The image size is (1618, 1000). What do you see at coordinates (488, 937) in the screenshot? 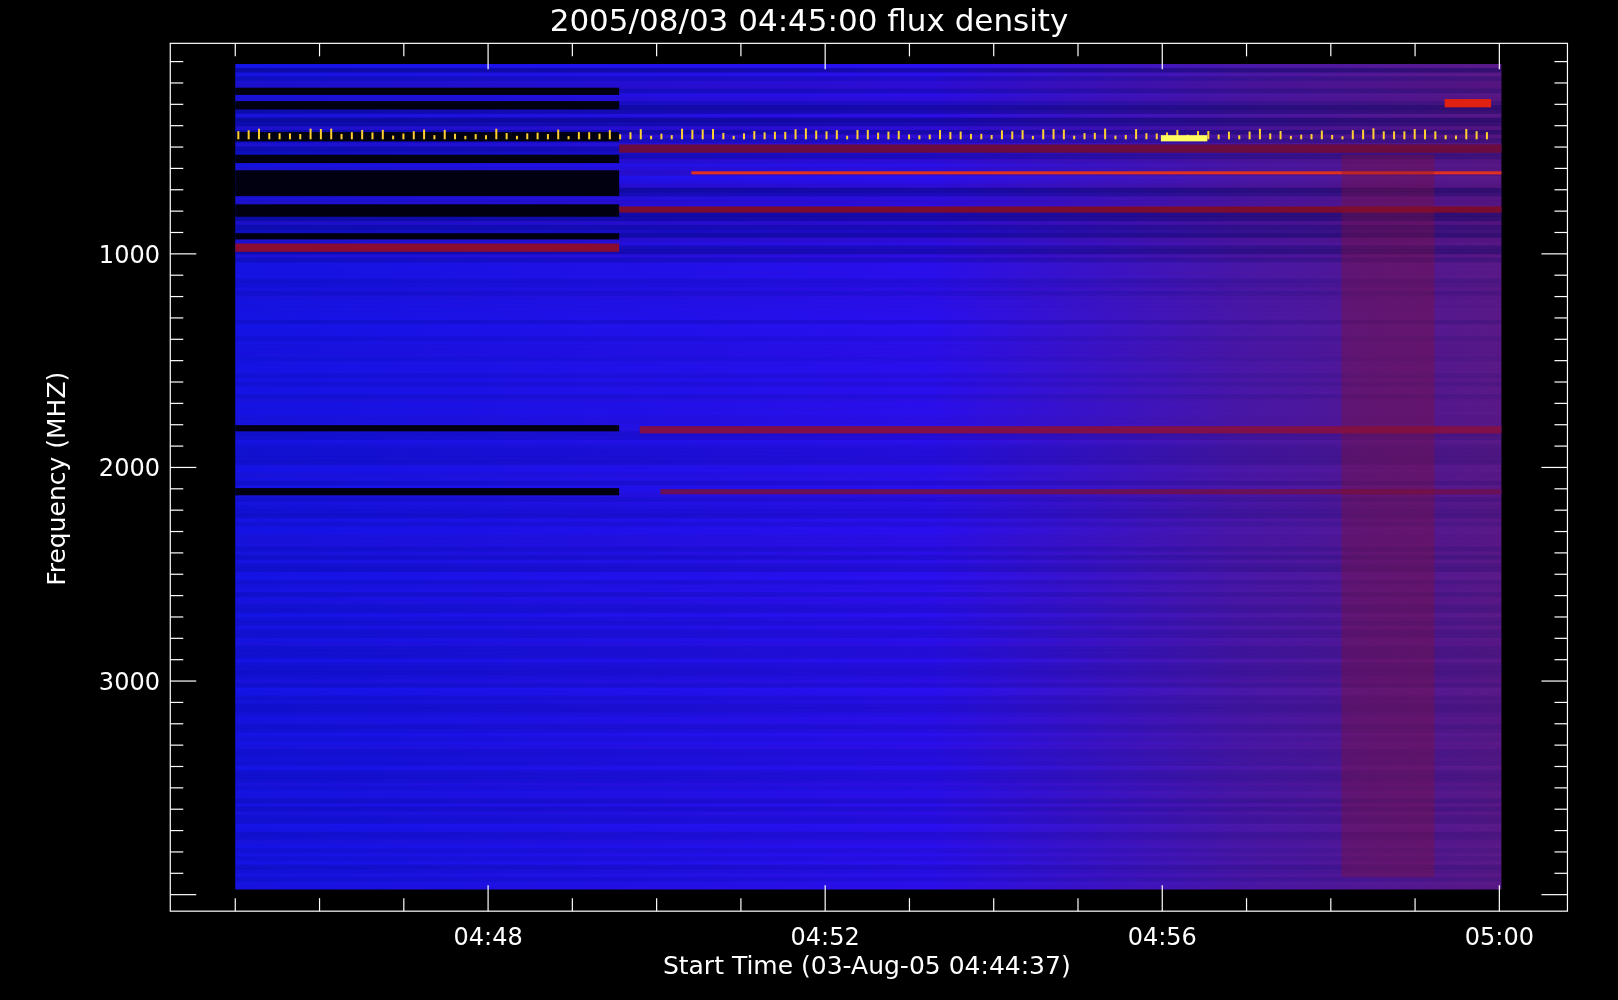
I see `x-tick-label: 04:48` at bounding box center [488, 937].